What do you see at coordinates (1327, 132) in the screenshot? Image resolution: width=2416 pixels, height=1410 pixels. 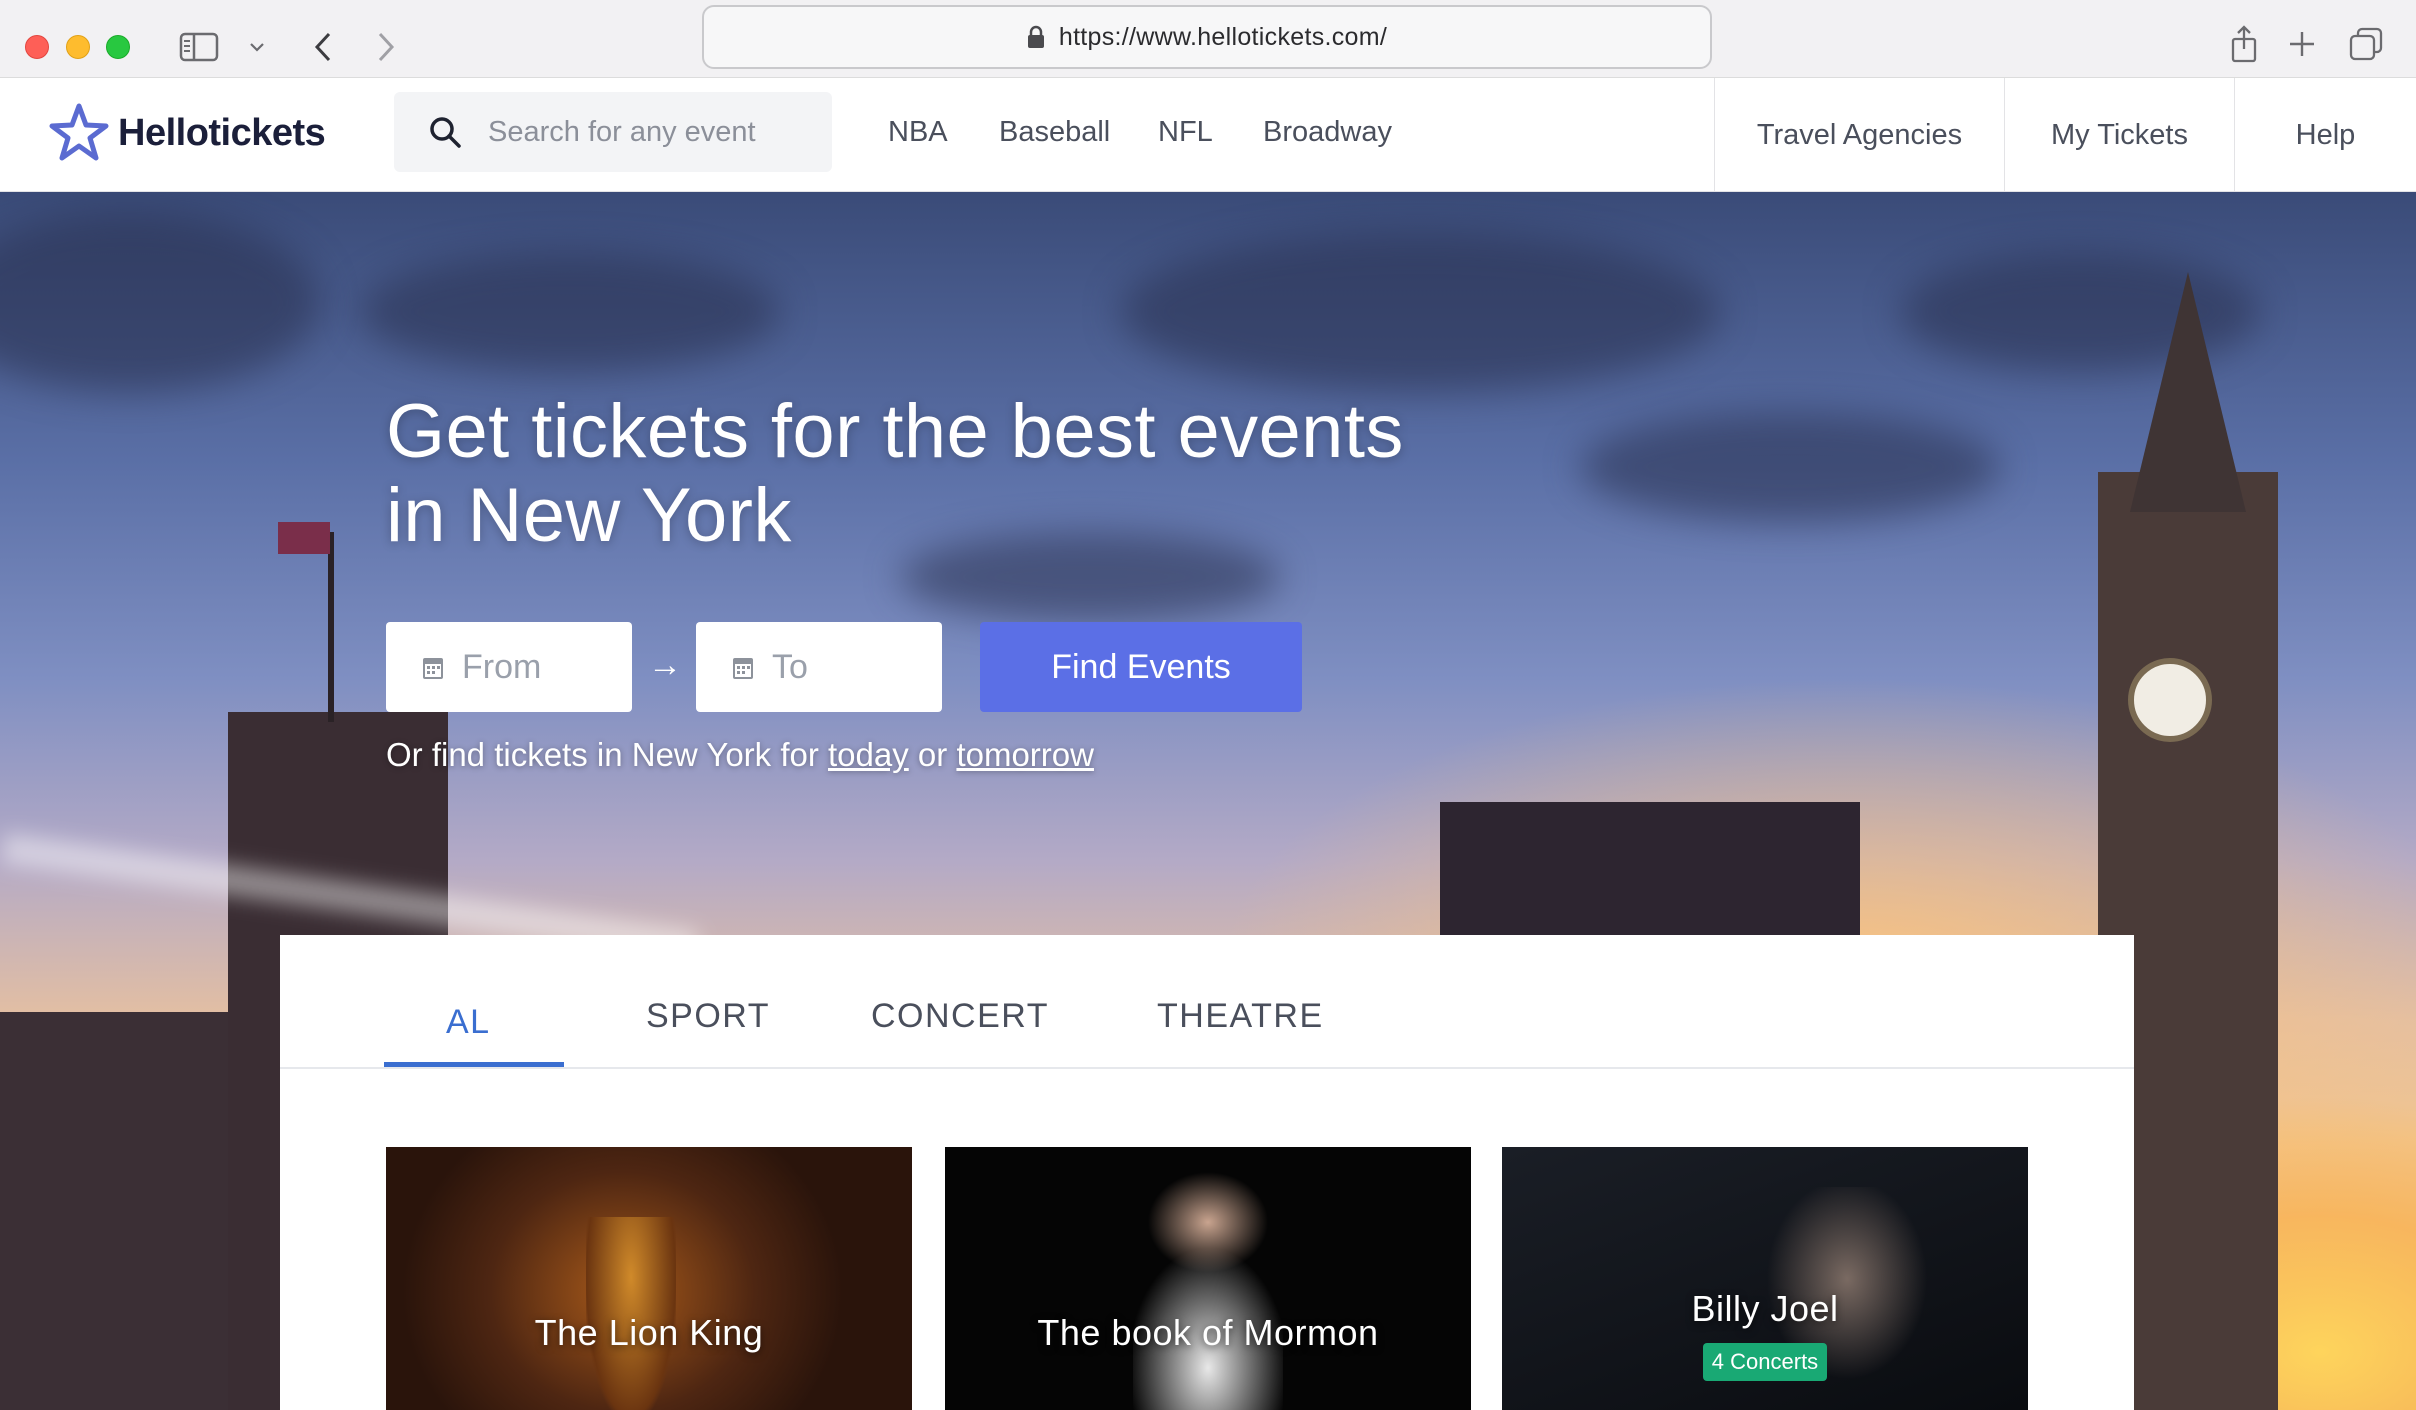 I see `nav-link-broadway: Broadway` at bounding box center [1327, 132].